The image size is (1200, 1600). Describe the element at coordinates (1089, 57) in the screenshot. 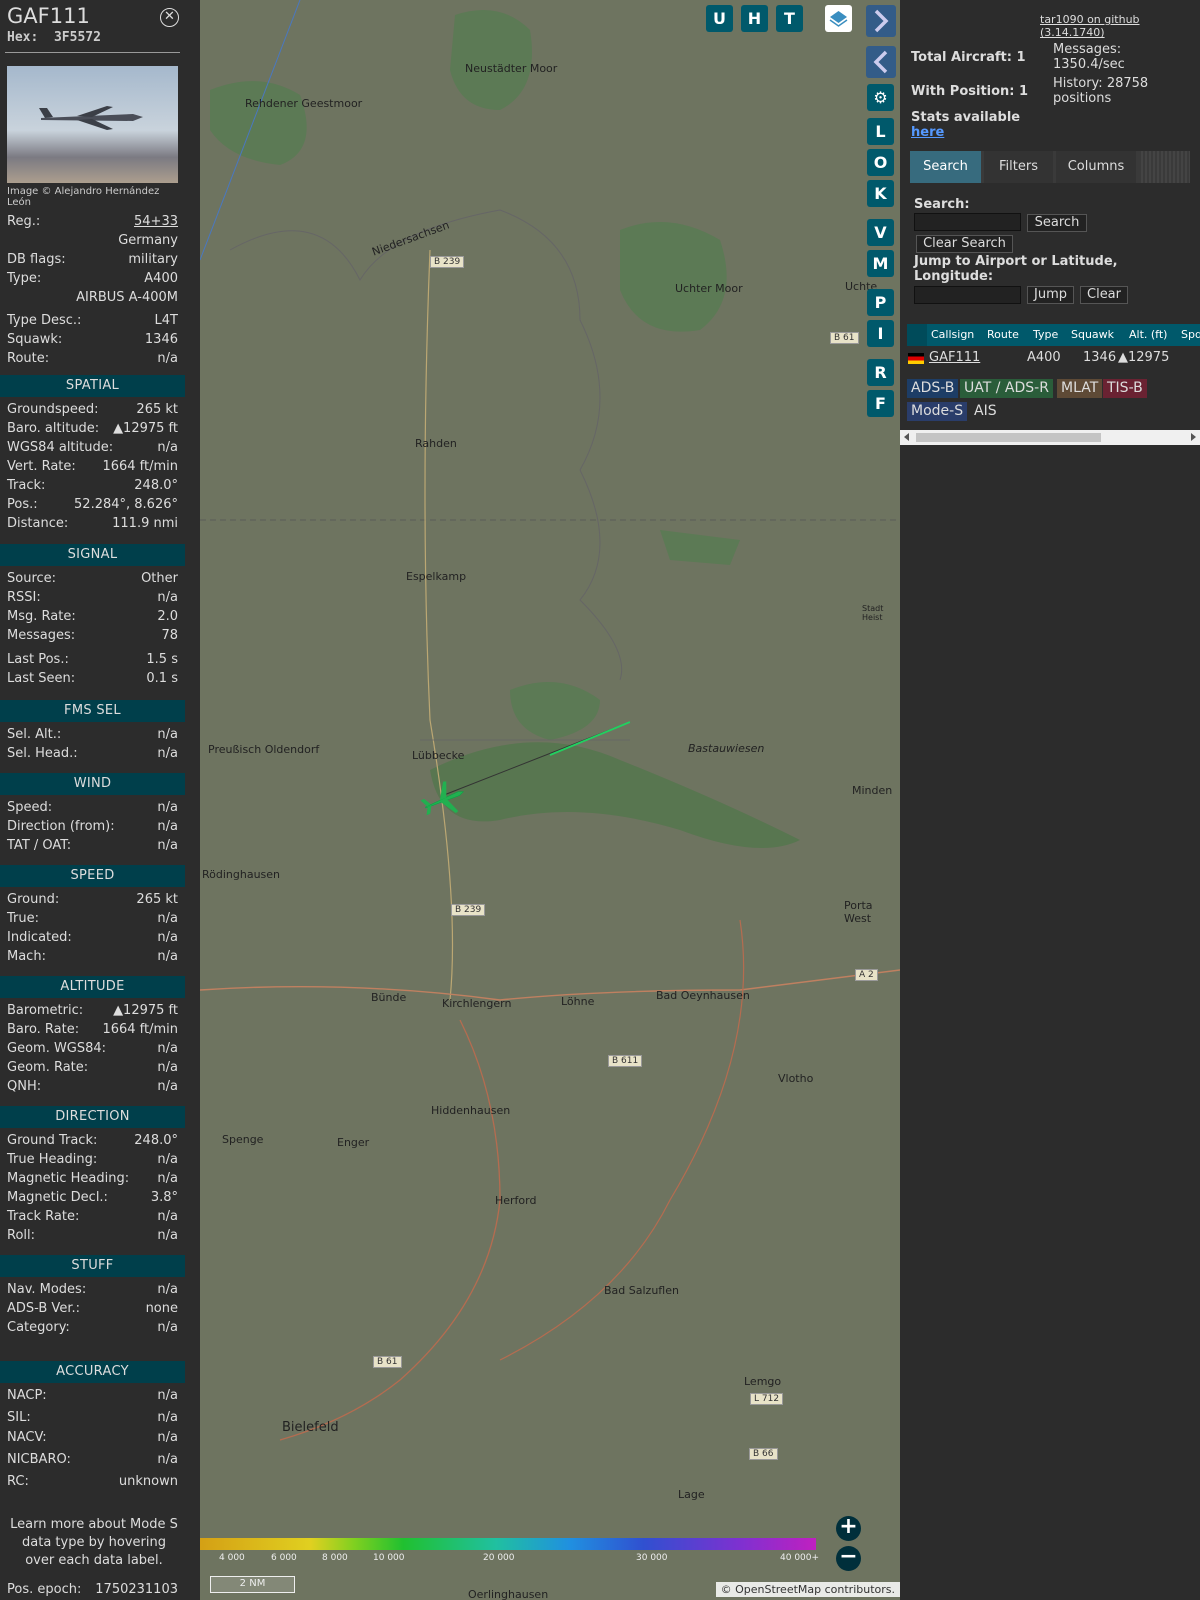

I see `messages-rate: Messages: 1350.4/sec` at that location.